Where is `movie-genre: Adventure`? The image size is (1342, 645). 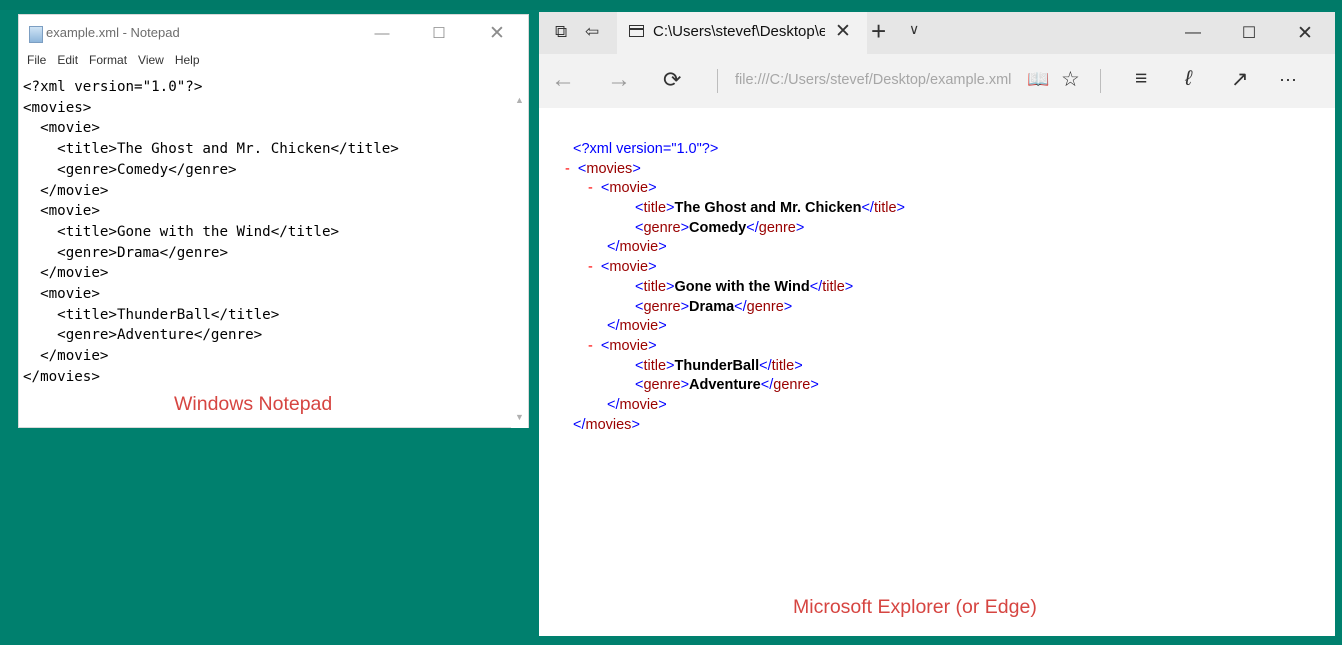 movie-genre: Adventure is located at coordinates (725, 385).